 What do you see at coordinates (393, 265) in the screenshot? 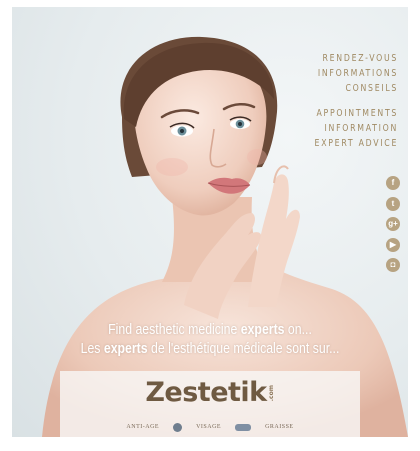
I see `instagram-icon: ◘` at bounding box center [393, 265].